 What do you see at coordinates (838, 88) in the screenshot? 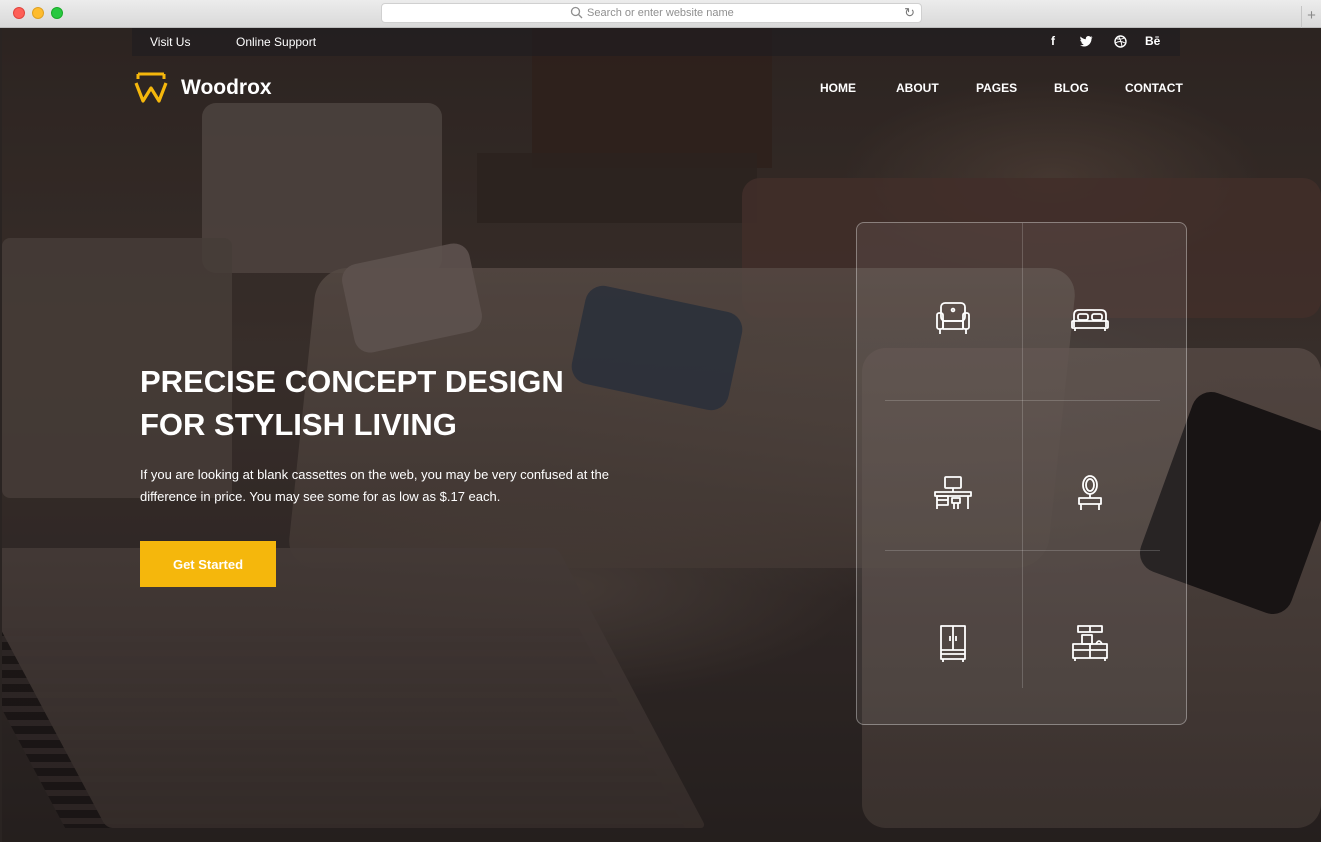
I see `nav-home: HOME` at bounding box center [838, 88].